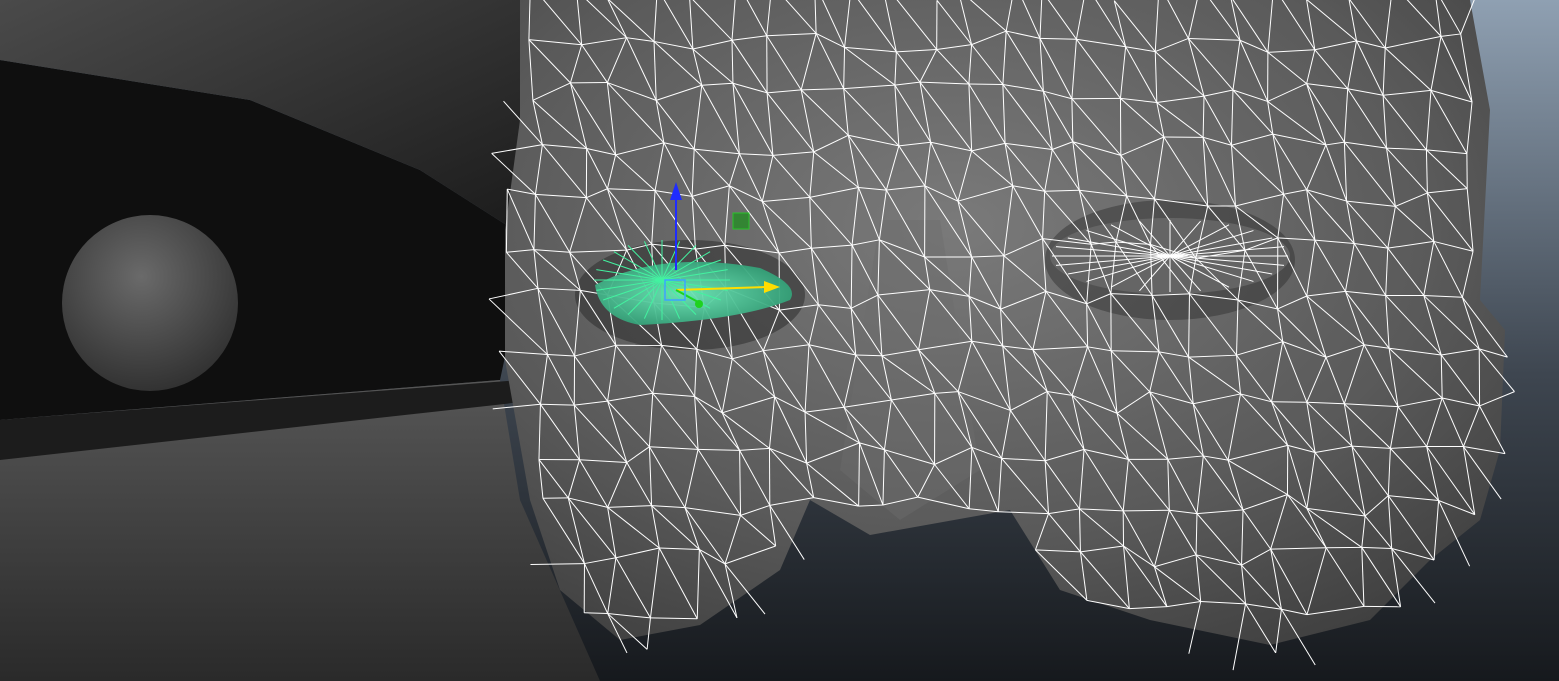 The height and width of the screenshot is (681, 1559). I want to click on plane-handle, so click(741, 221).